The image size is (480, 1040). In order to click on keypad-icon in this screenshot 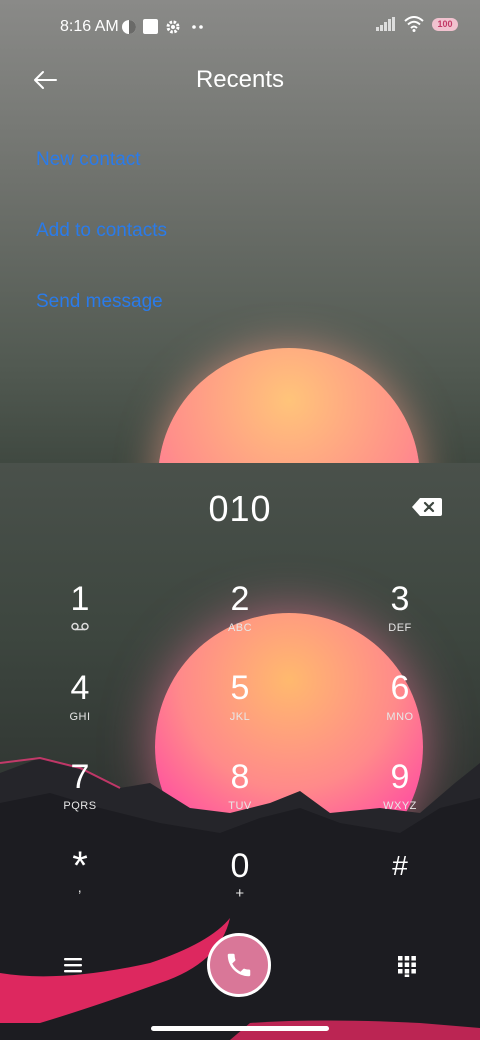, I will do `click(407, 966)`.